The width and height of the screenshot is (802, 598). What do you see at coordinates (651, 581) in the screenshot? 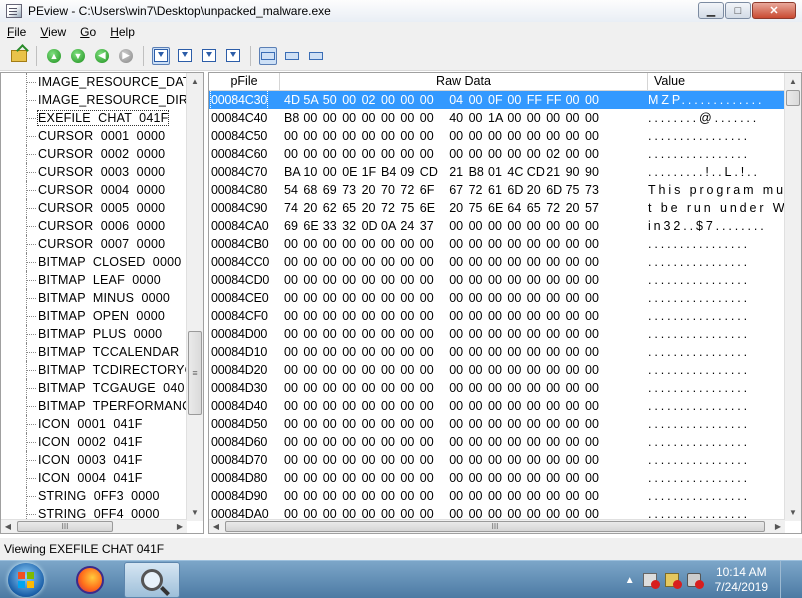
I see `action-center-icon` at bounding box center [651, 581].